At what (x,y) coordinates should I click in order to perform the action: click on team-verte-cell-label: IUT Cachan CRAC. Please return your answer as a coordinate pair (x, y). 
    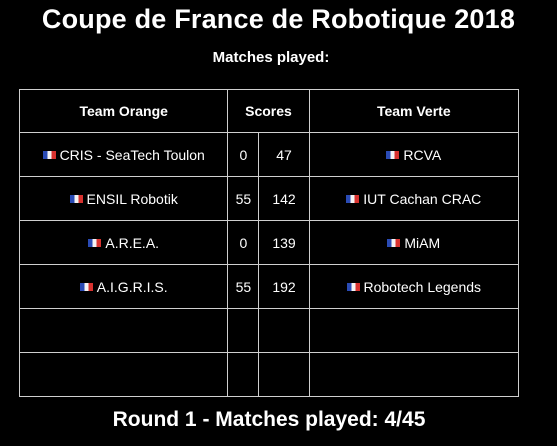
    Looking at the image, I should click on (422, 198).